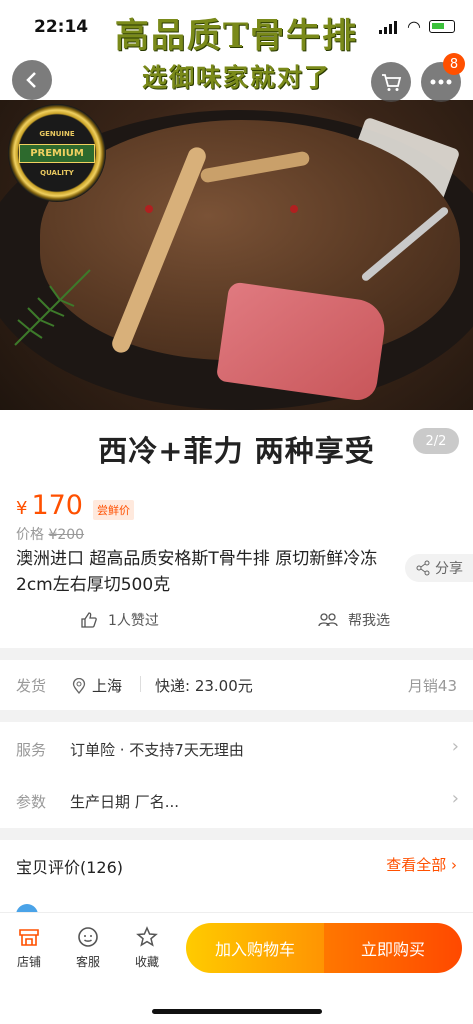 The width and height of the screenshot is (473, 1024). Describe the element at coordinates (236, 623) in the screenshot. I see `actions-row: 1人赞过 帮我选` at that location.